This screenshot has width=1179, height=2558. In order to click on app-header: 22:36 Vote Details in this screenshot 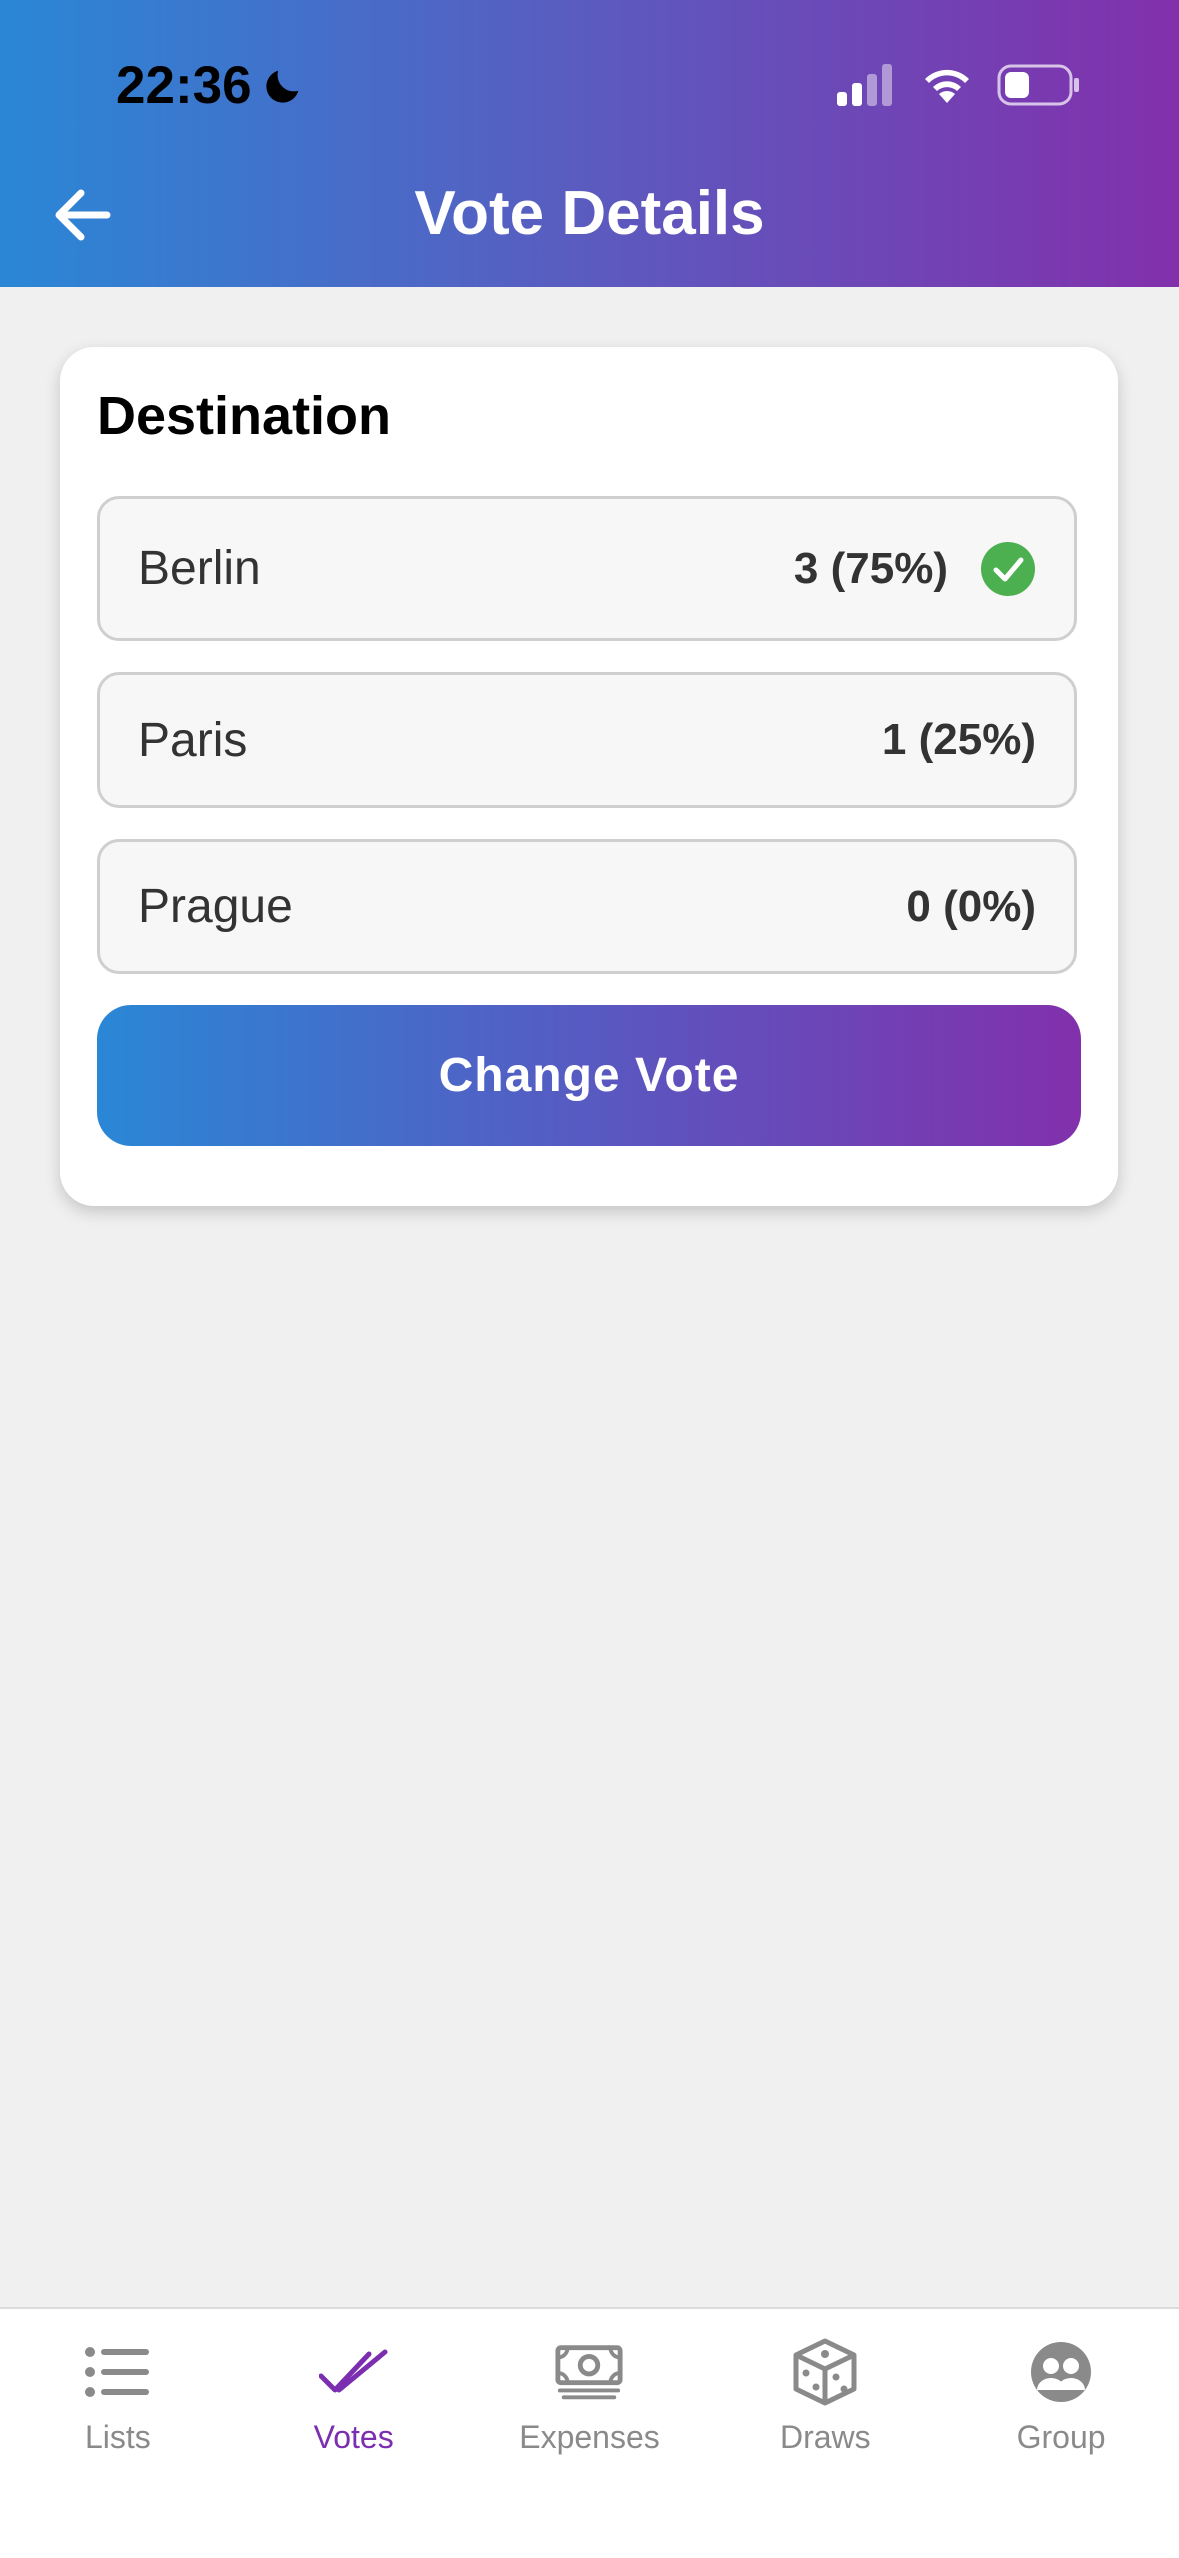, I will do `click(589, 143)`.